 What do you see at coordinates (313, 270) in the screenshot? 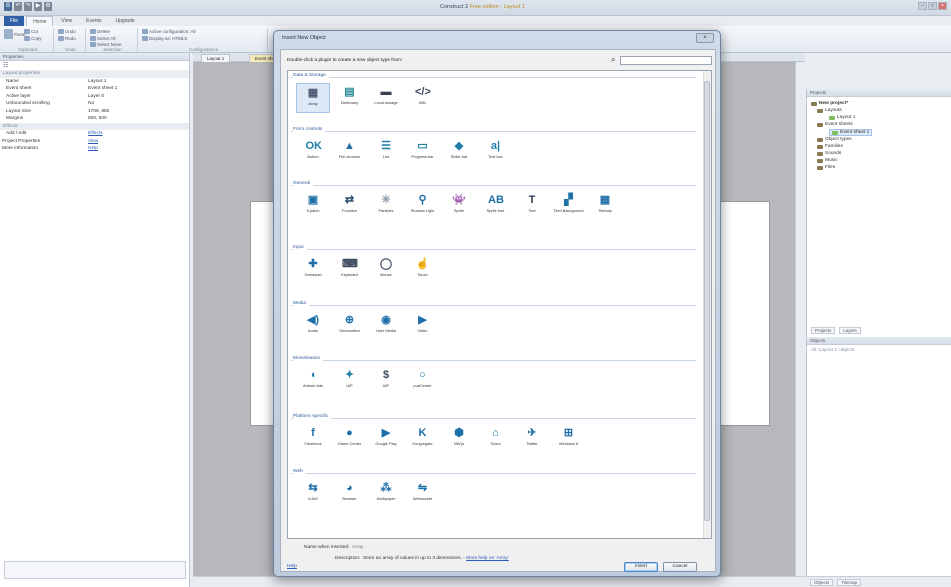
I see `plugin-gamepad: ✚ Gamepad` at bounding box center [313, 270].